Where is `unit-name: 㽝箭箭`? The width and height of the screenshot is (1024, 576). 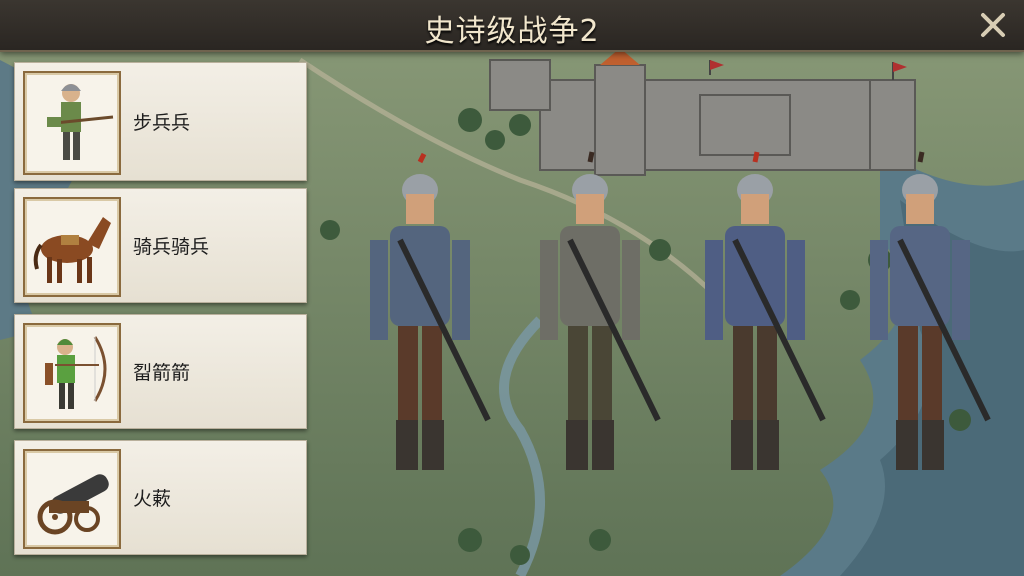 unit-name: 㽝箭箭 is located at coordinates (162, 373).